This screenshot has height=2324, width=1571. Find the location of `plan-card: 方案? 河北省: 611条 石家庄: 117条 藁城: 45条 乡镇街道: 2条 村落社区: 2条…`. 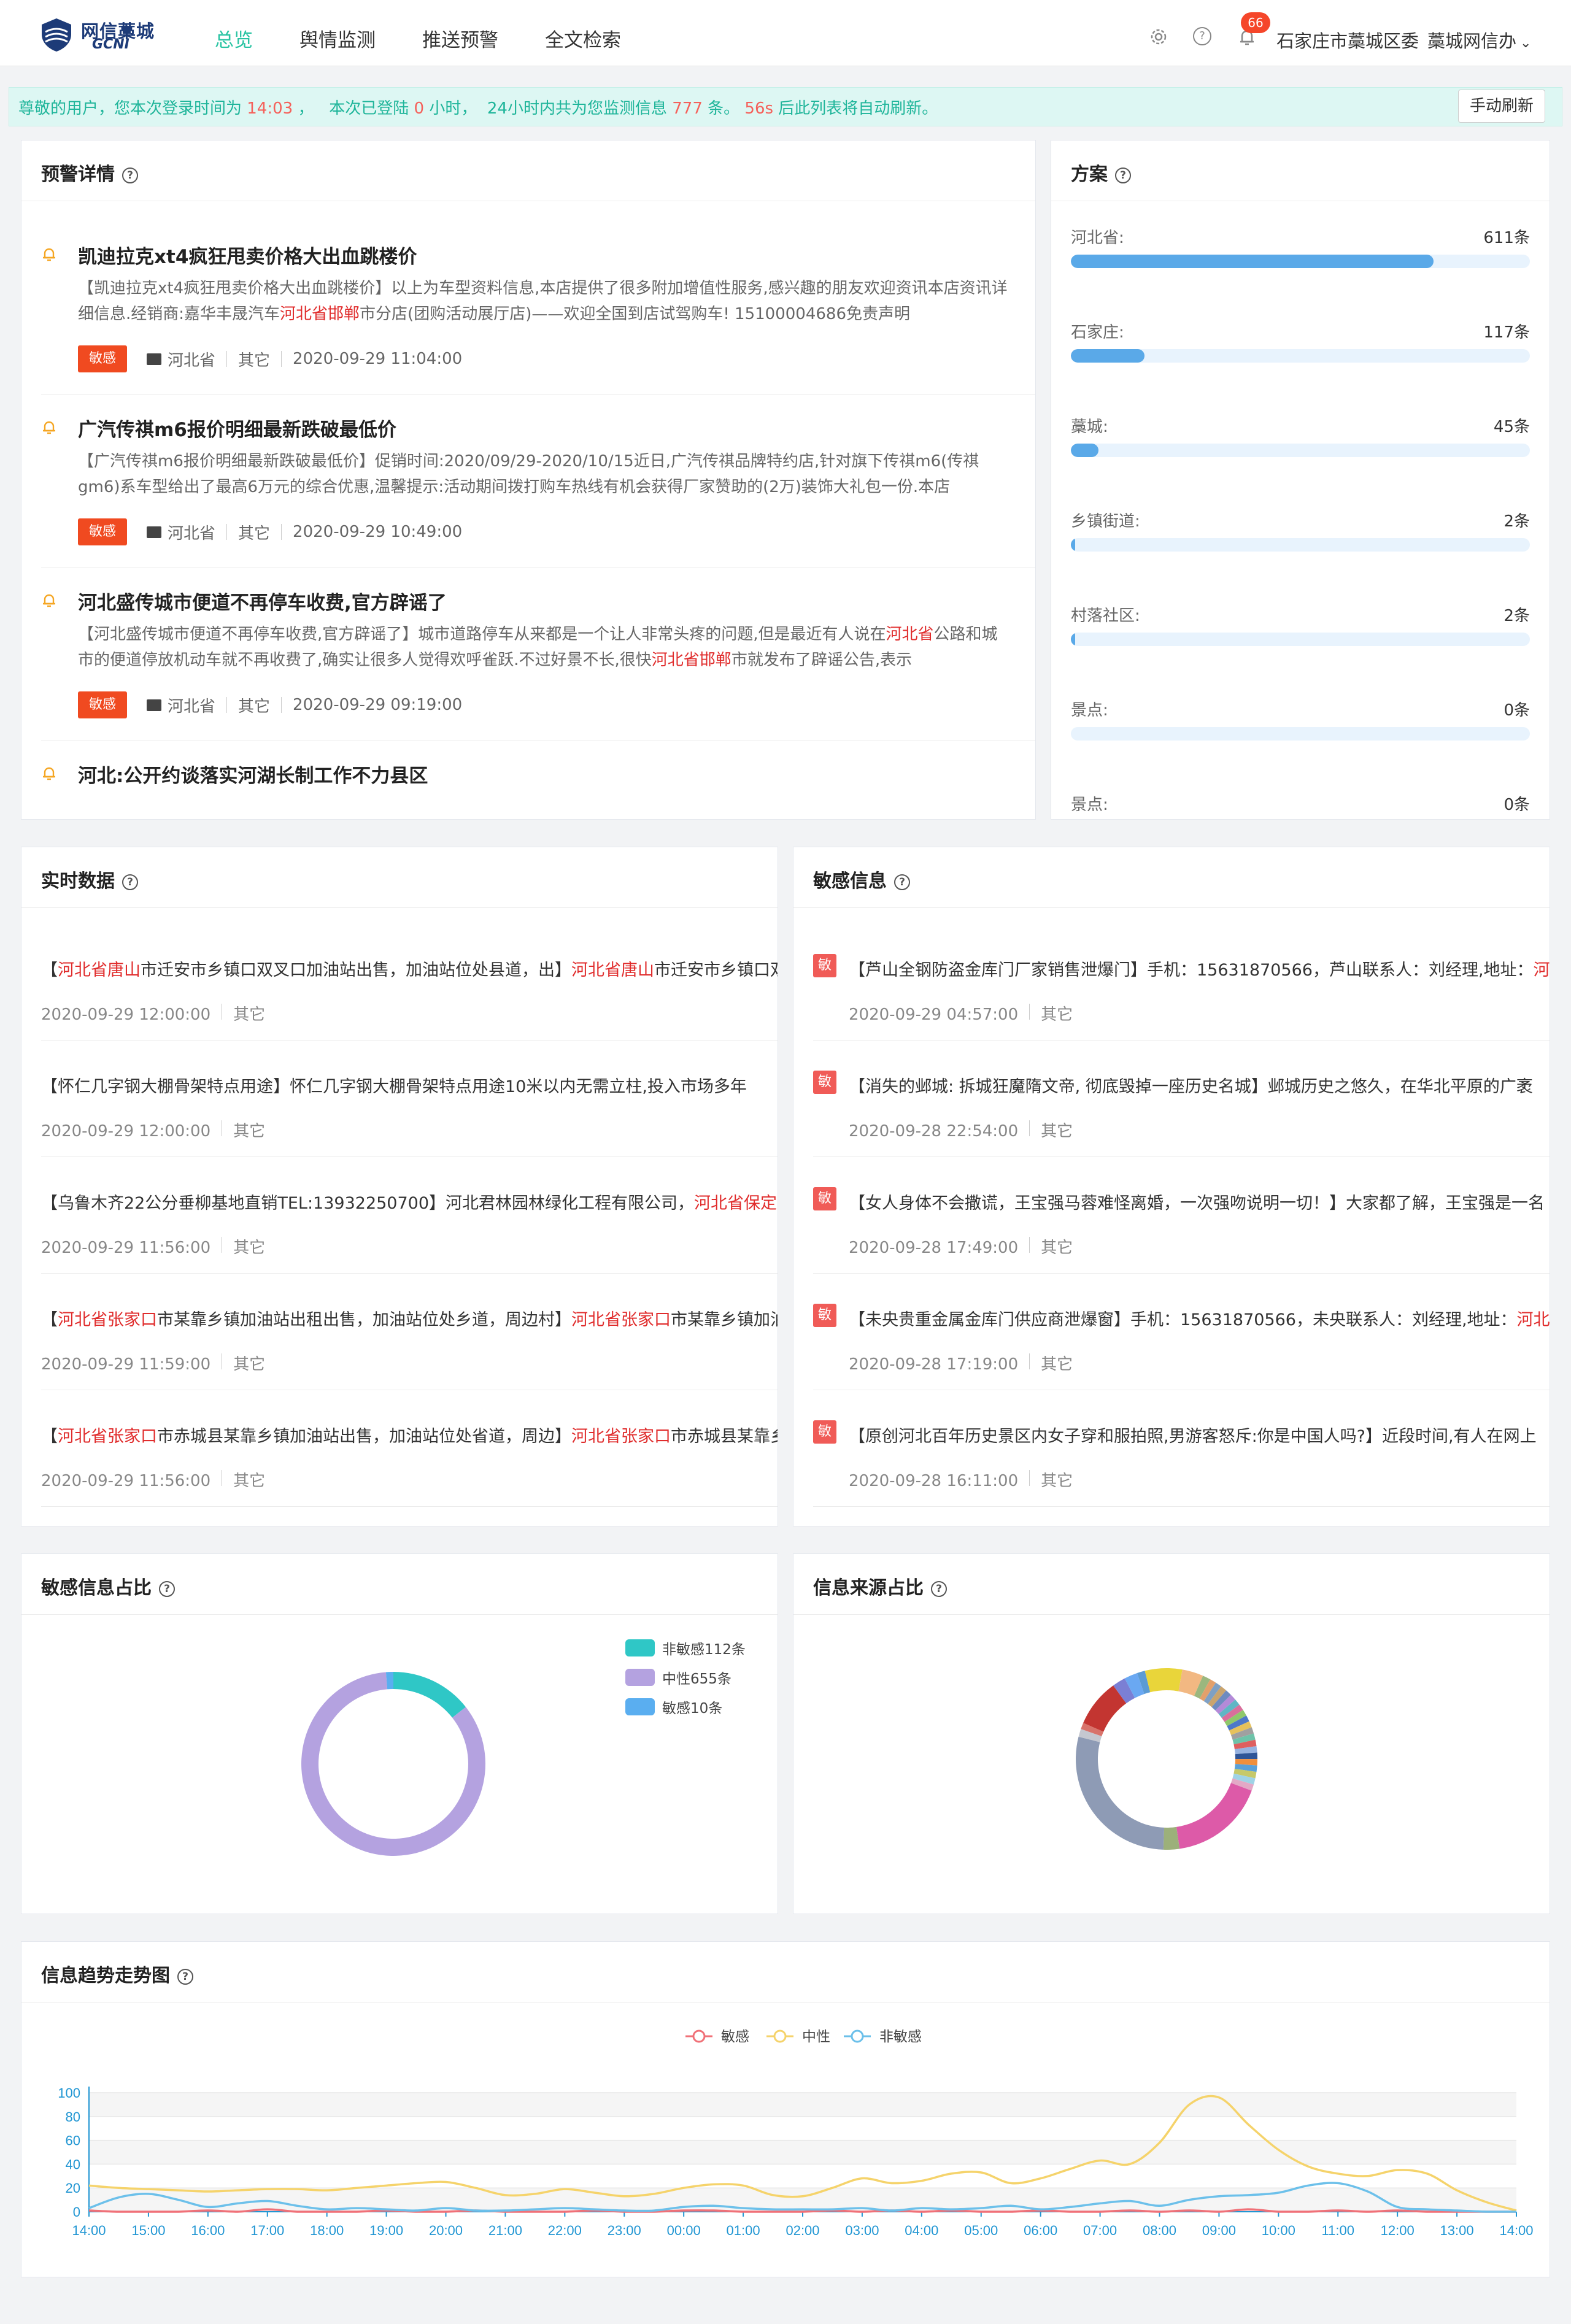

plan-card: 方案? 河北省: 611条 石家庄: 117条 藁城: 45条 乡镇街道: 2条 村落社区: 2条… is located at coordinates (1300, 480).